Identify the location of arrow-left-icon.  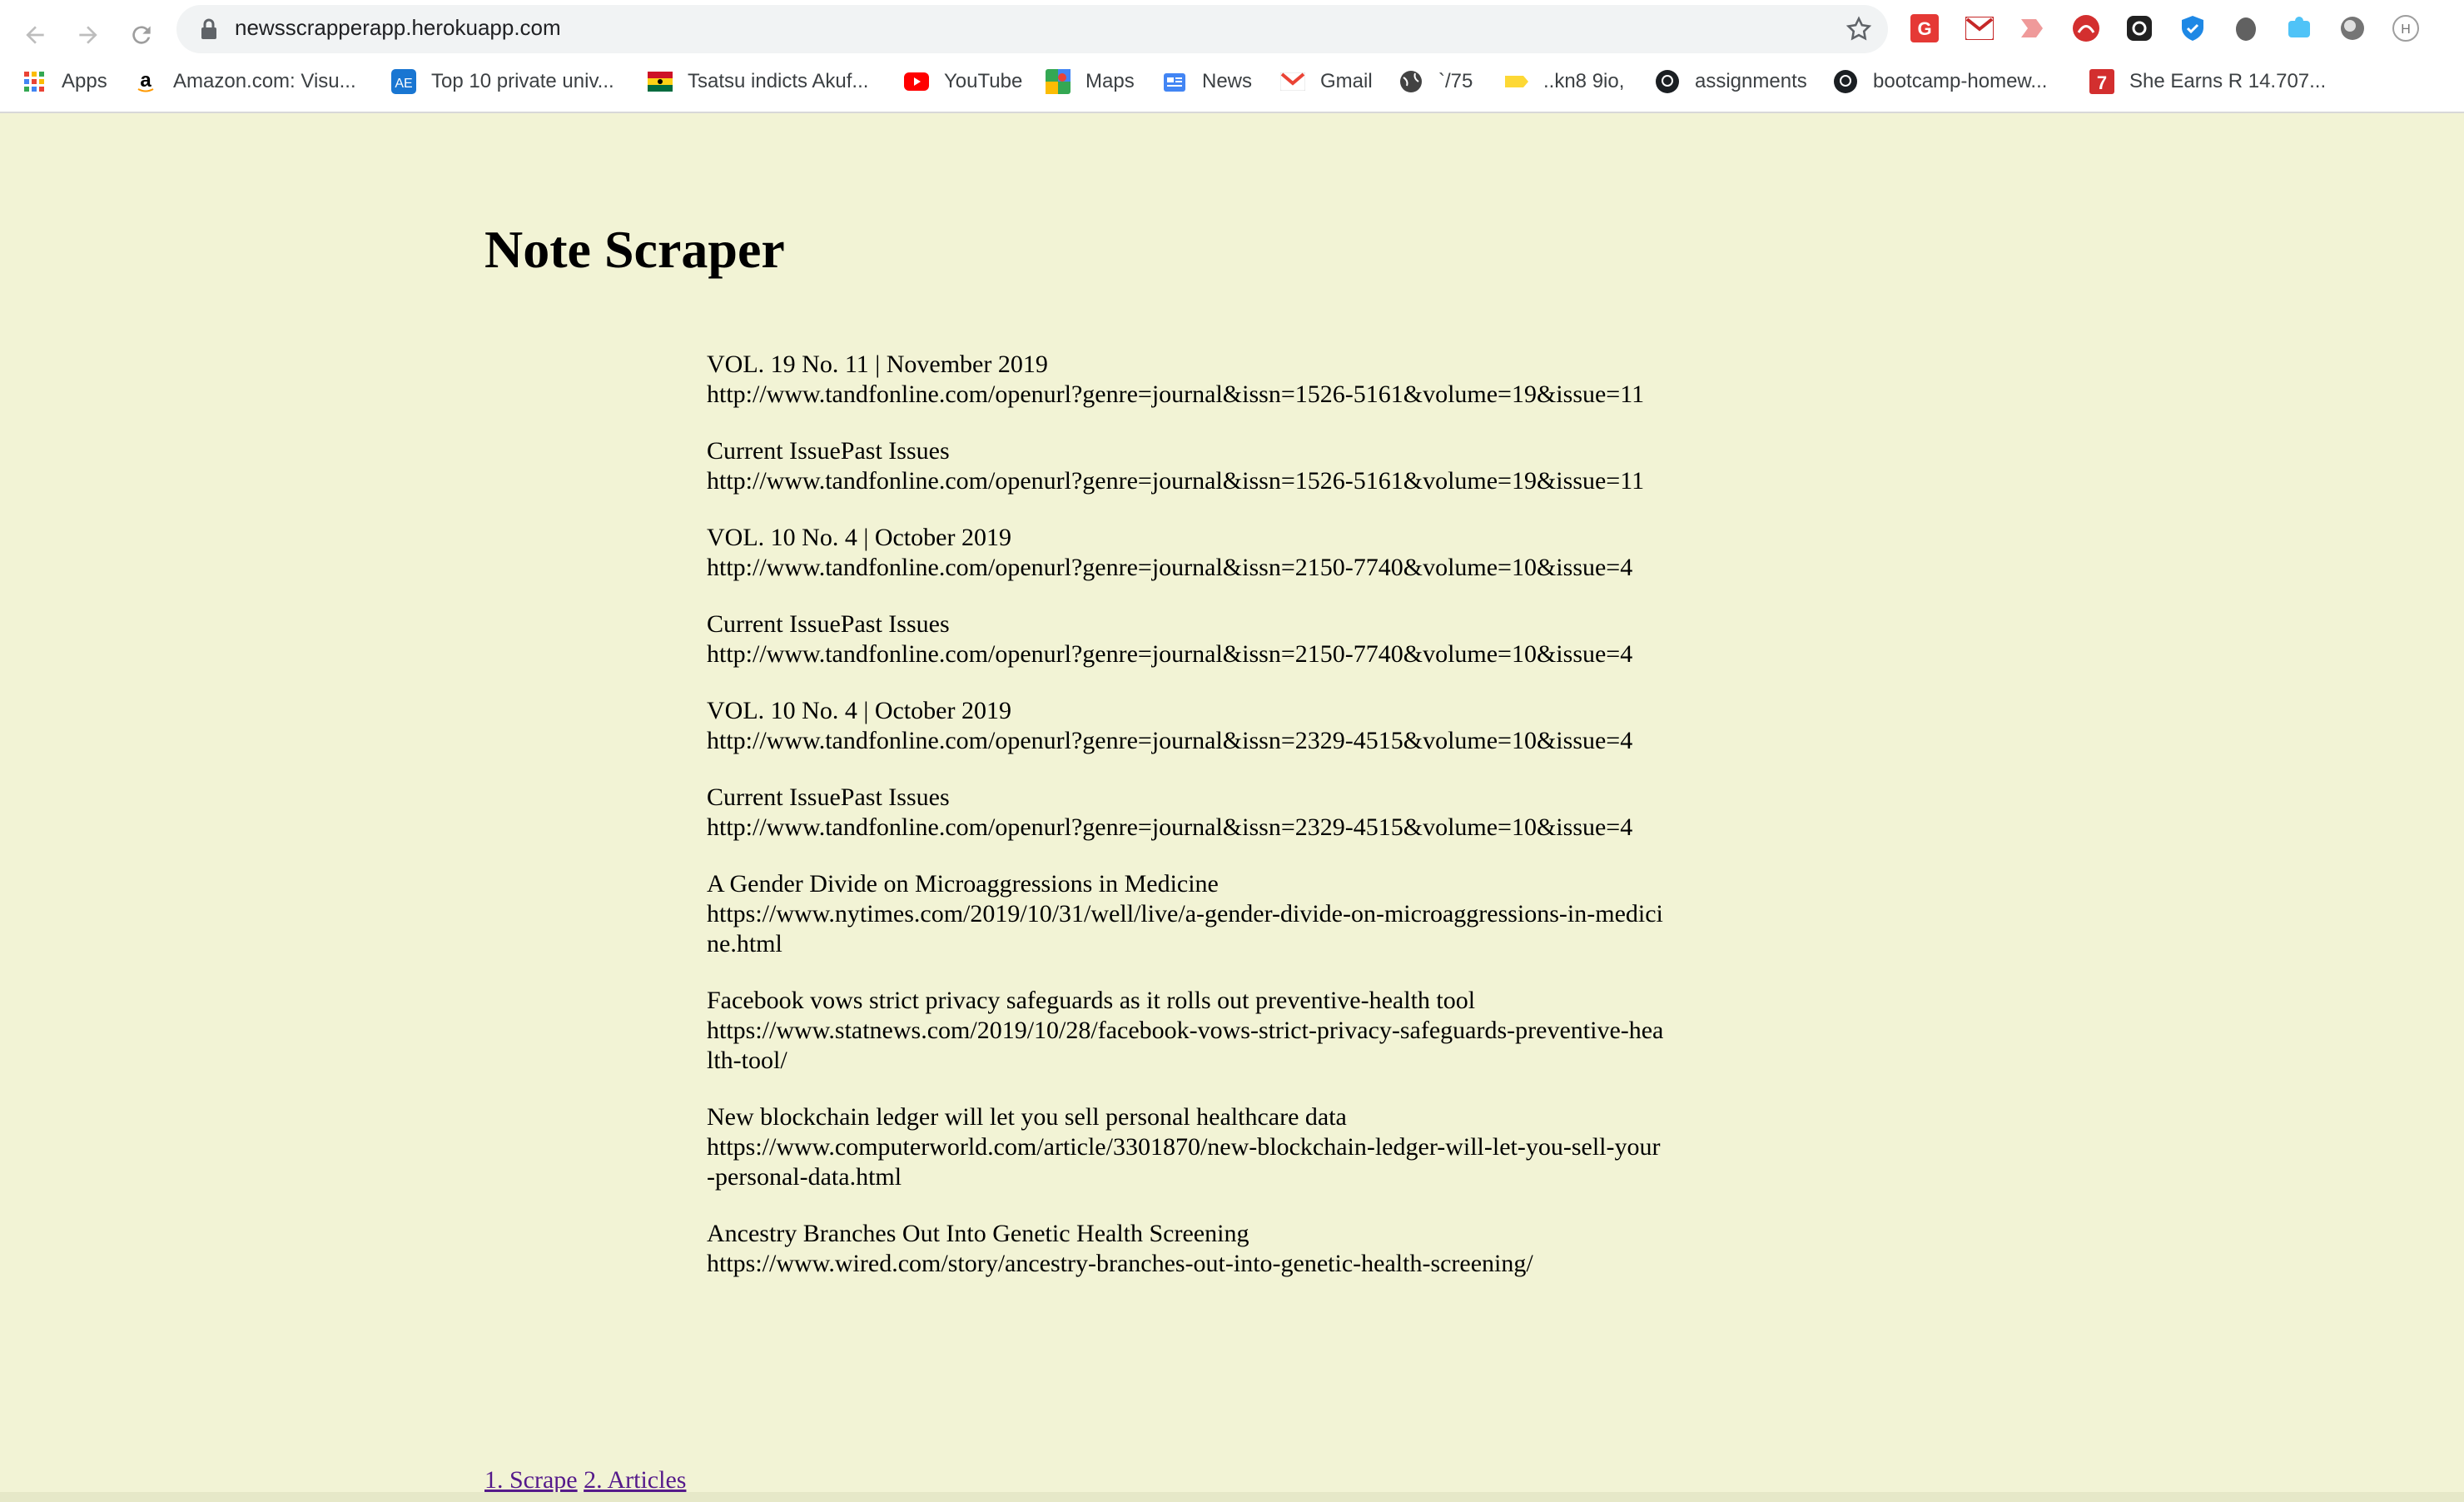
(35, 35).